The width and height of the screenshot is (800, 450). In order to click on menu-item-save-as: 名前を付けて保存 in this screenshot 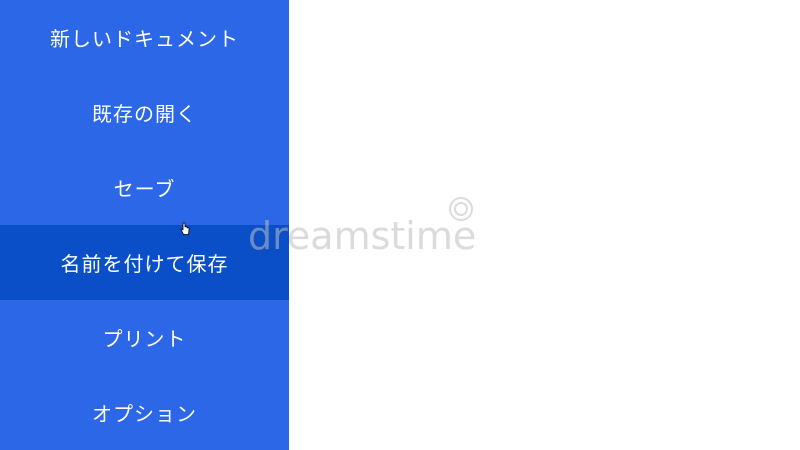, I will do `click(144, 262)`.